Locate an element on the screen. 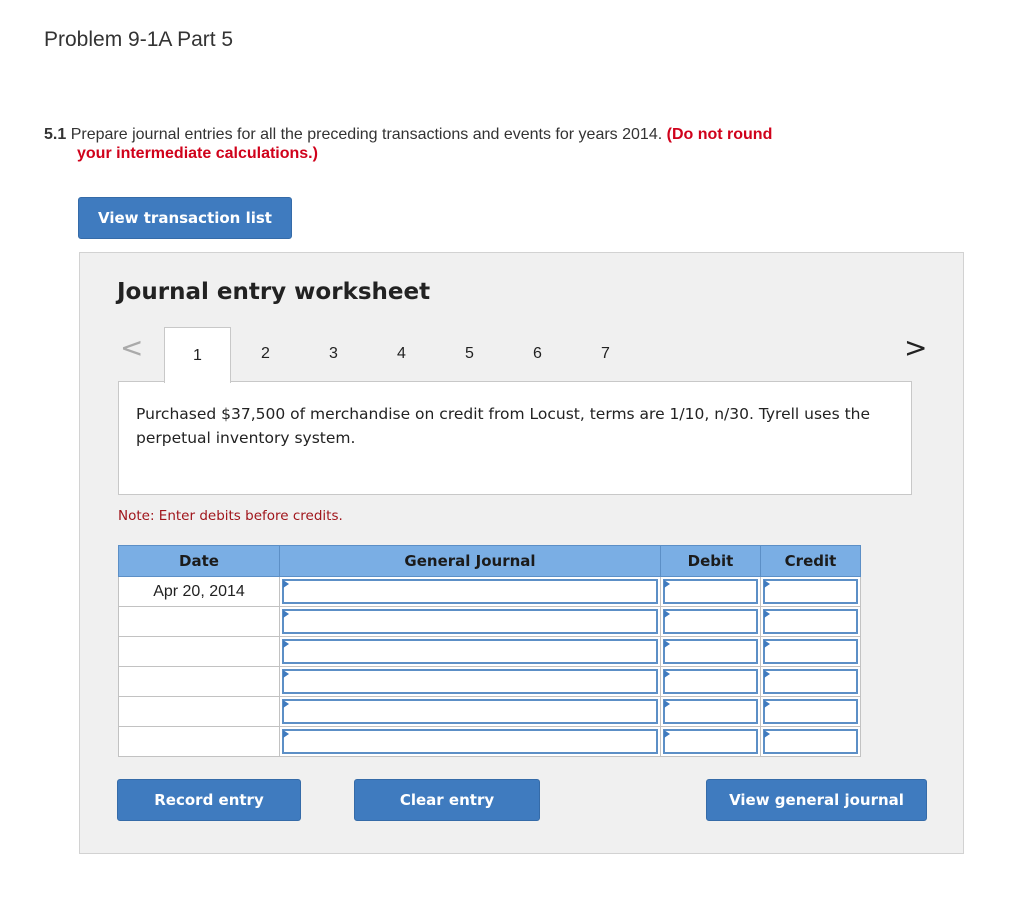 Image resolution: width=1024 pixels, height=911 pixels. table-row: Apr 20, 2014 is located at coordinates (489, 591).